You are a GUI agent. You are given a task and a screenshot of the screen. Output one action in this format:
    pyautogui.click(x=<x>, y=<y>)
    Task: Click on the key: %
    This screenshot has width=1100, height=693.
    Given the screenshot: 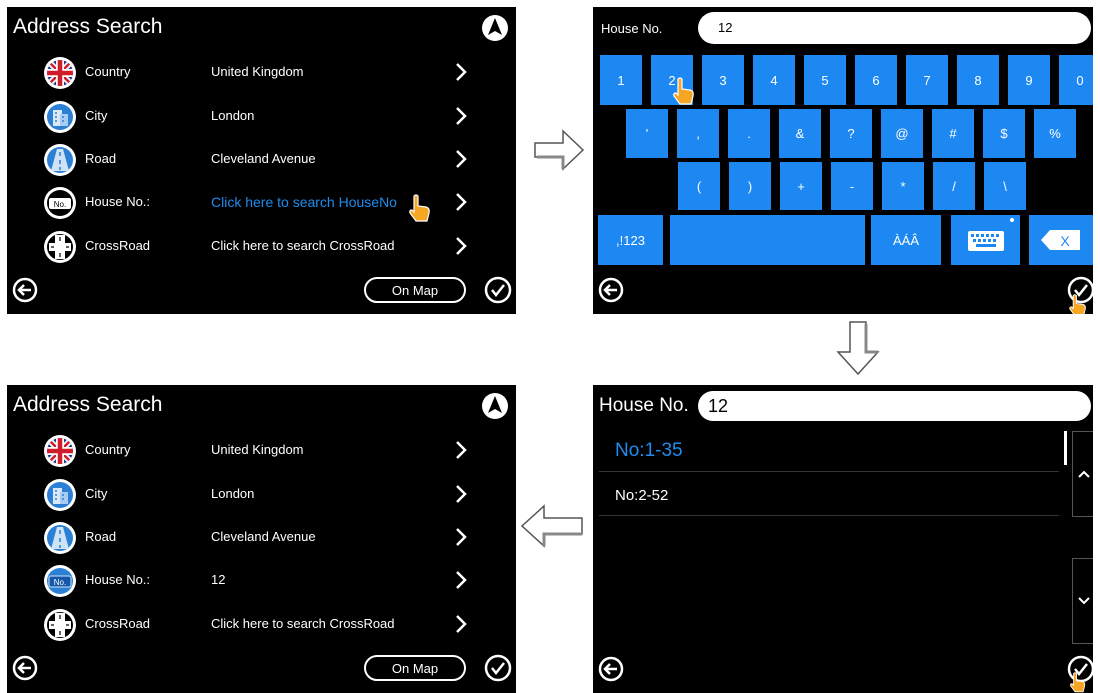 What is the action you would take?
    pyautogui.click(x=1055, y=133)
    